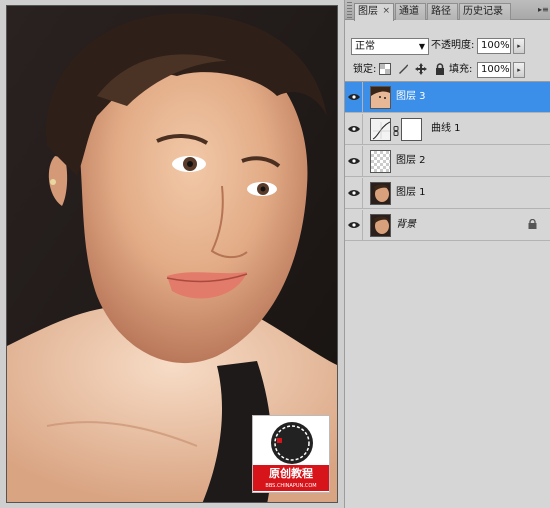  I want to click on opacity-slider-button: ▸, so click(519, 46).